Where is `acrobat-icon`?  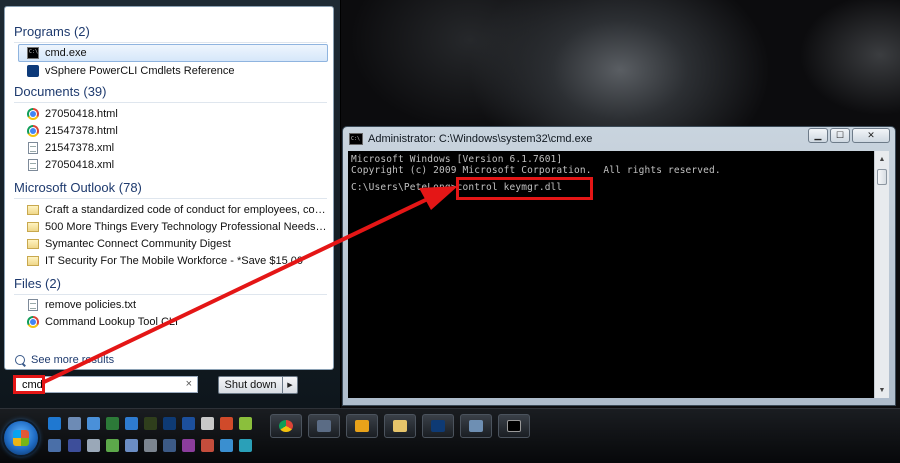 acrobat-icon is located at coordinates (207, 423).